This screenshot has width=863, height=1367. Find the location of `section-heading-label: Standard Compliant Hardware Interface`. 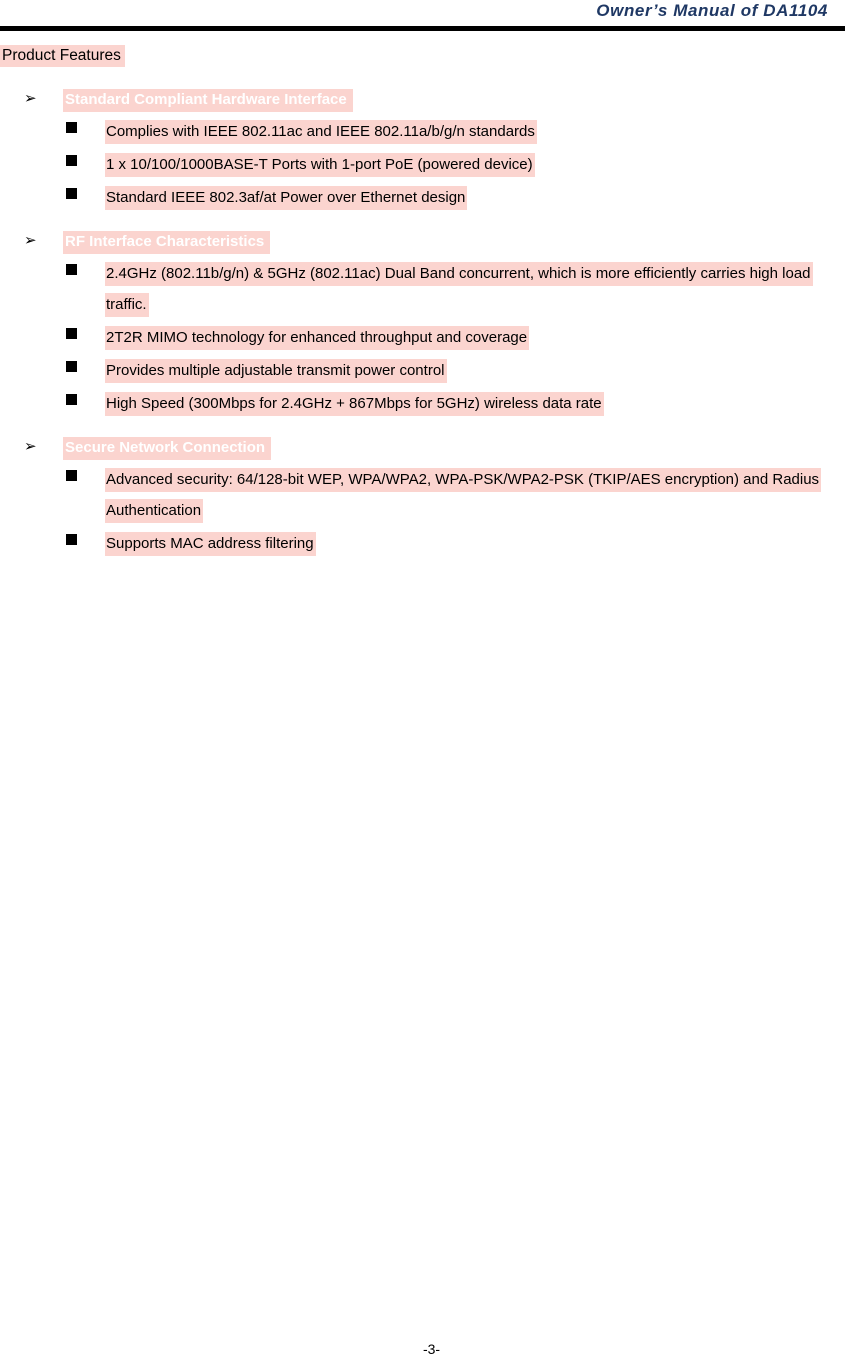

section-heading-label: Standard Compliant Hardware Interface is located at coordinates (208, 100).